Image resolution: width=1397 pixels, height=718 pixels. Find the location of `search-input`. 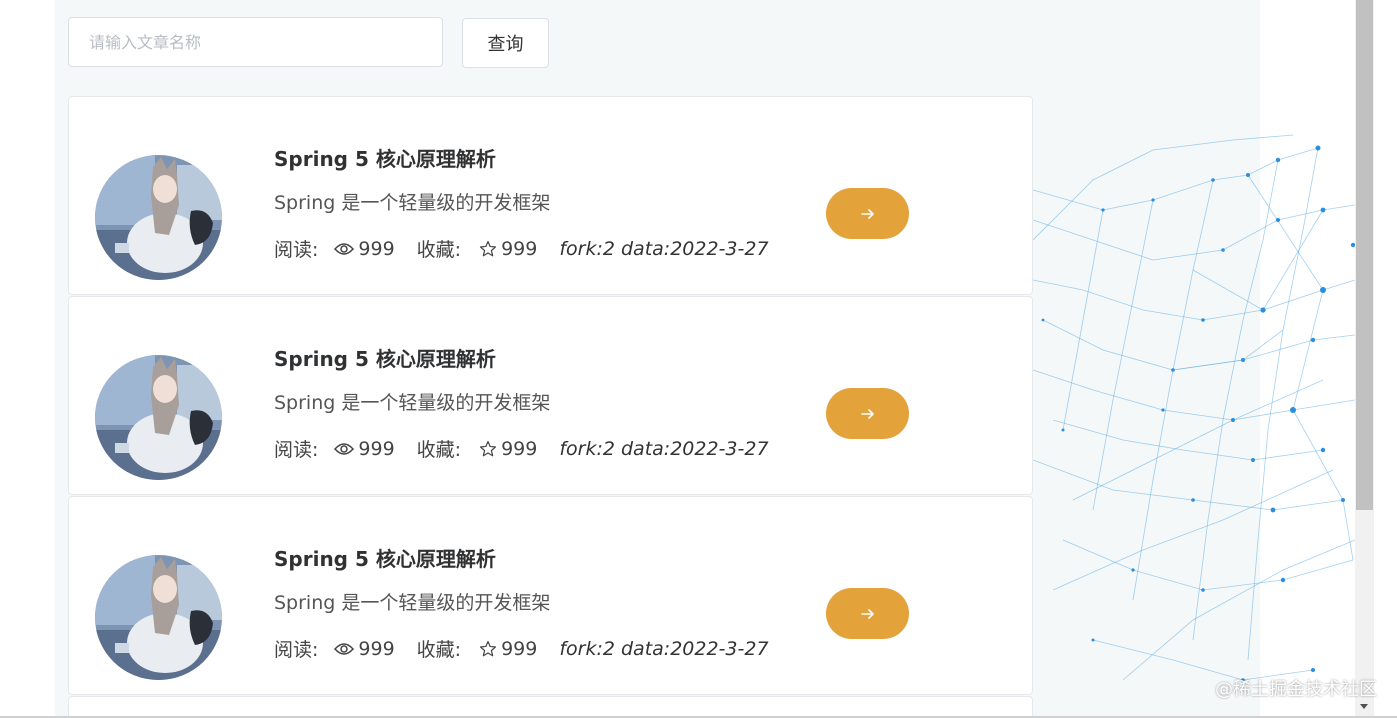

search-input is located at coordinates (255, 42).